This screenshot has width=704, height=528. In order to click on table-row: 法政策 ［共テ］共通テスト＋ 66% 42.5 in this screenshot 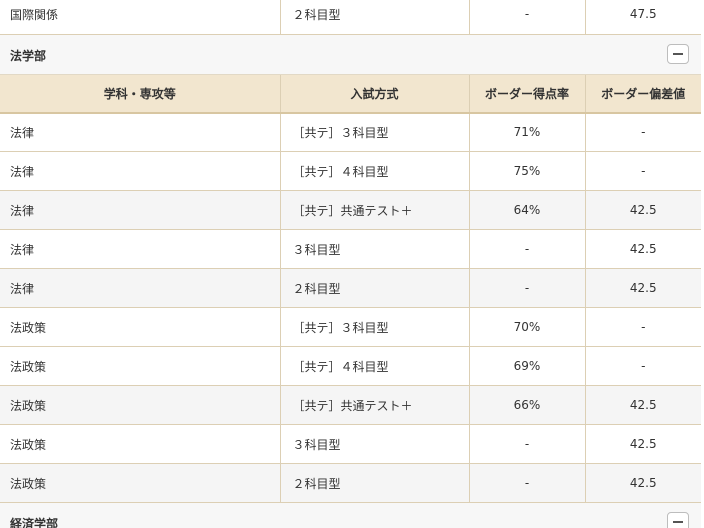, I will do `click(350, 405)`.